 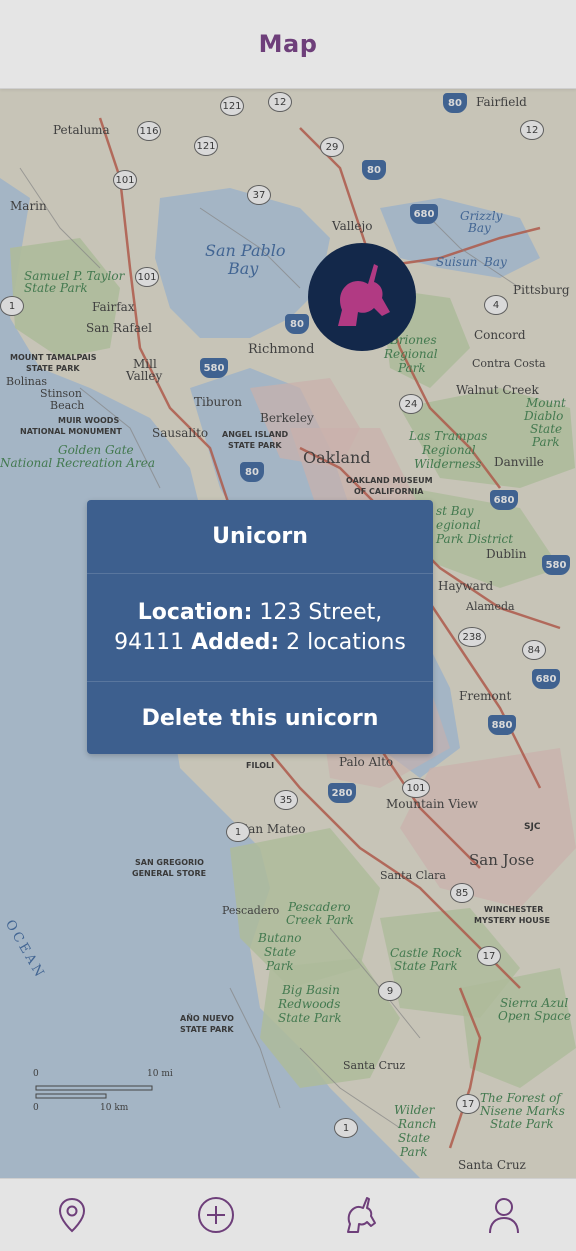 I want to click on map-label: Park District, so click(x=475, y=539).